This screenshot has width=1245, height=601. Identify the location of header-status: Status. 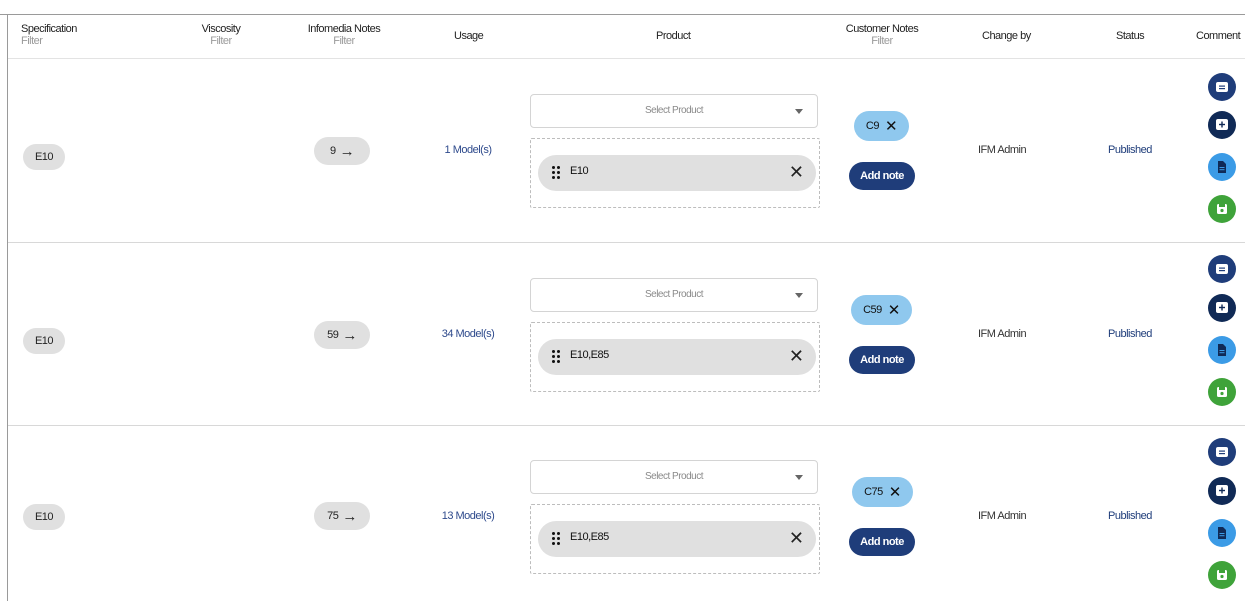
(1130, 36).